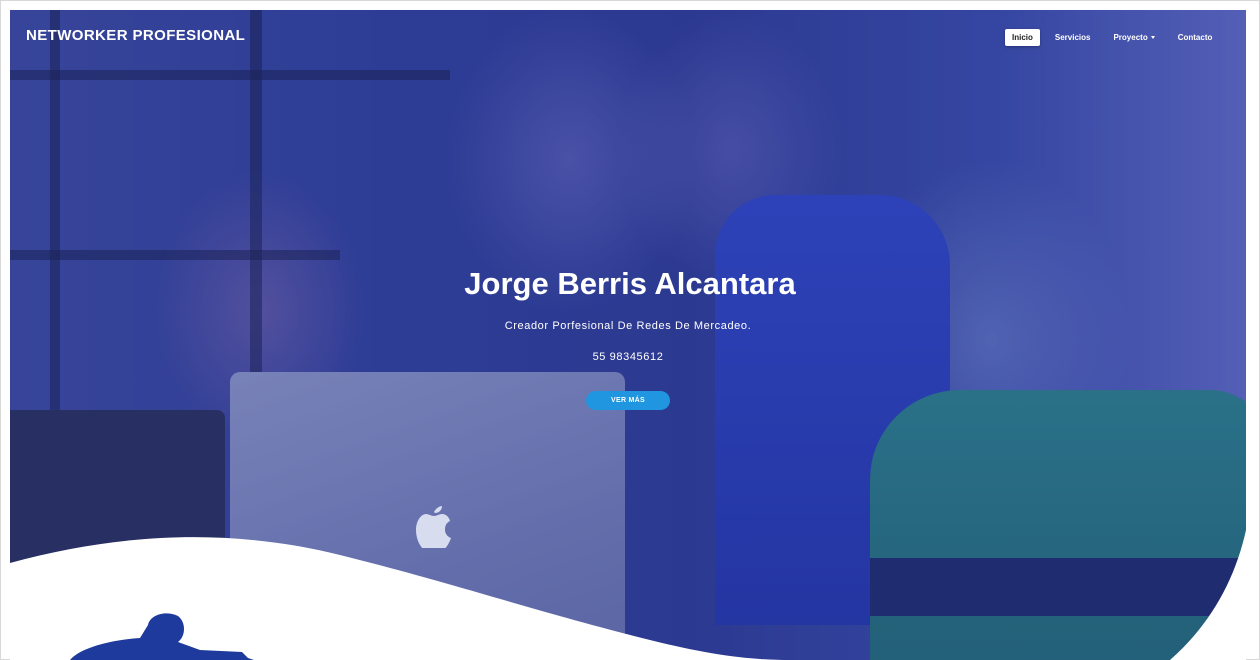  I want to click on brand-logo-text: NETWORKER PROFESIONAL, so click(135, 35).